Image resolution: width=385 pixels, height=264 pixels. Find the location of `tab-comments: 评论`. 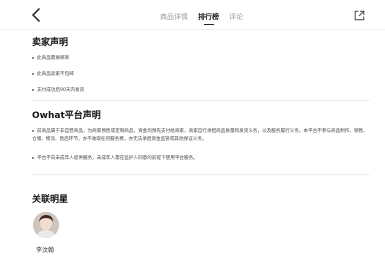

tab-comments: 评论 is located at coordinates (236, 17).